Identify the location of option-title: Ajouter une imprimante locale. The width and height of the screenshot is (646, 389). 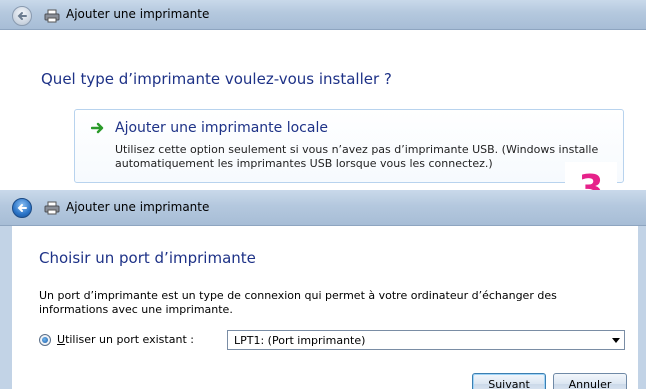
(221, 128).